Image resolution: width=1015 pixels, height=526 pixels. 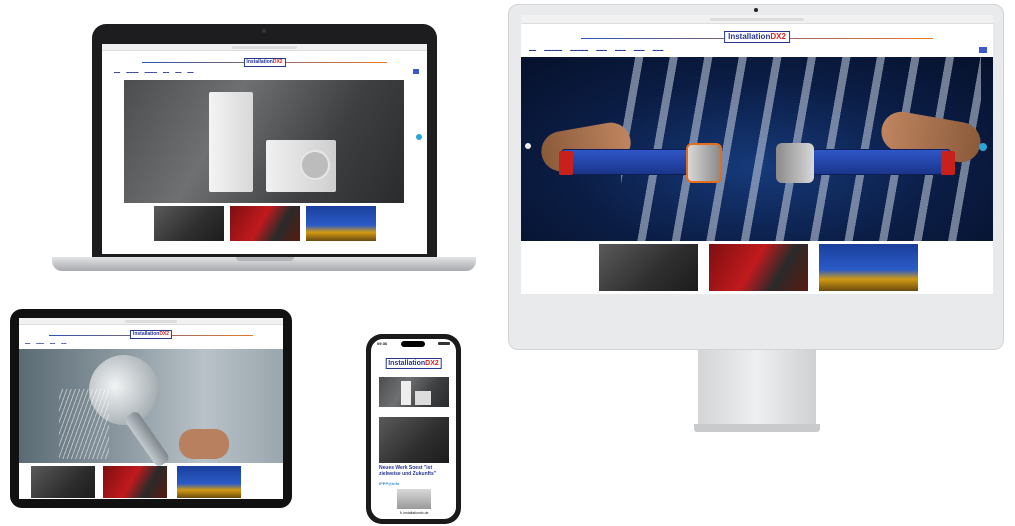 I want to click on main-nav: ▬▬ ▬▬▬▬▬ ▬▬▬▬▬ ▬▬▬ ▬▬▬ ▬▬▬ ▬▬▬, so click(x=596, y=50).